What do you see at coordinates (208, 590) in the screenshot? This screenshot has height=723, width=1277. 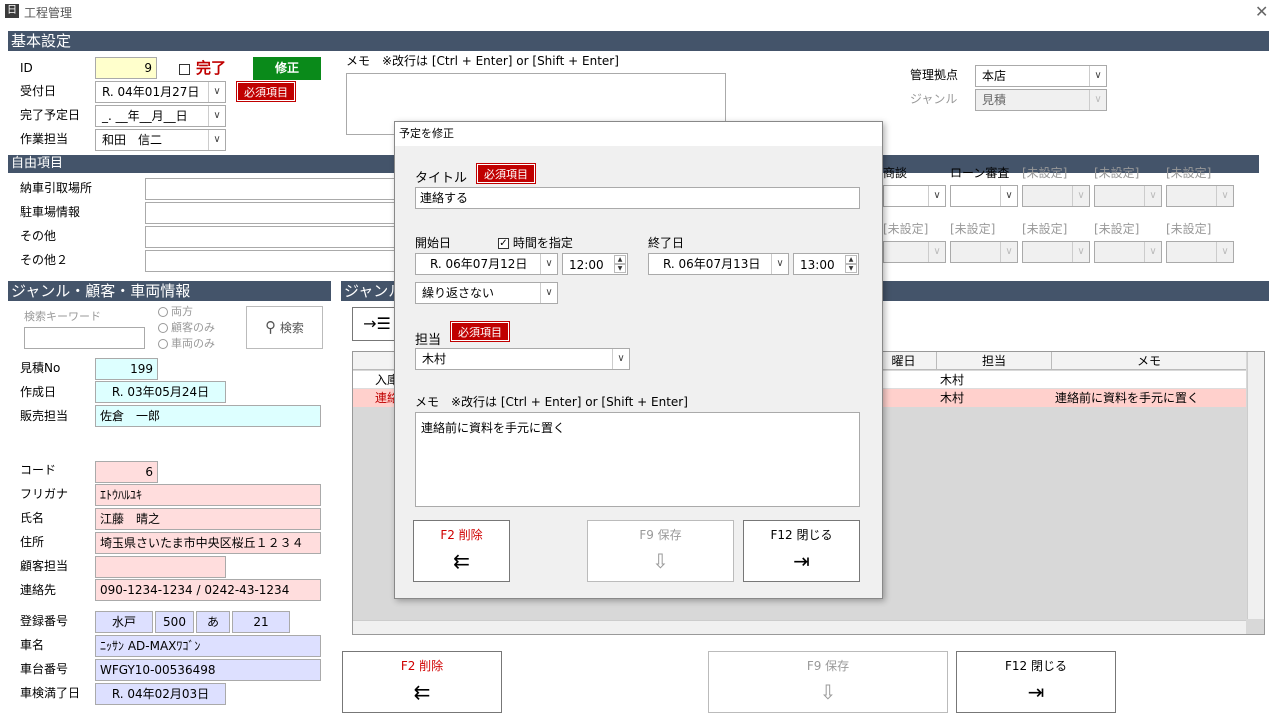 I see `contact-field: 090-1234-1234 / 0242-43-1234` at bounding box center [208, 590].